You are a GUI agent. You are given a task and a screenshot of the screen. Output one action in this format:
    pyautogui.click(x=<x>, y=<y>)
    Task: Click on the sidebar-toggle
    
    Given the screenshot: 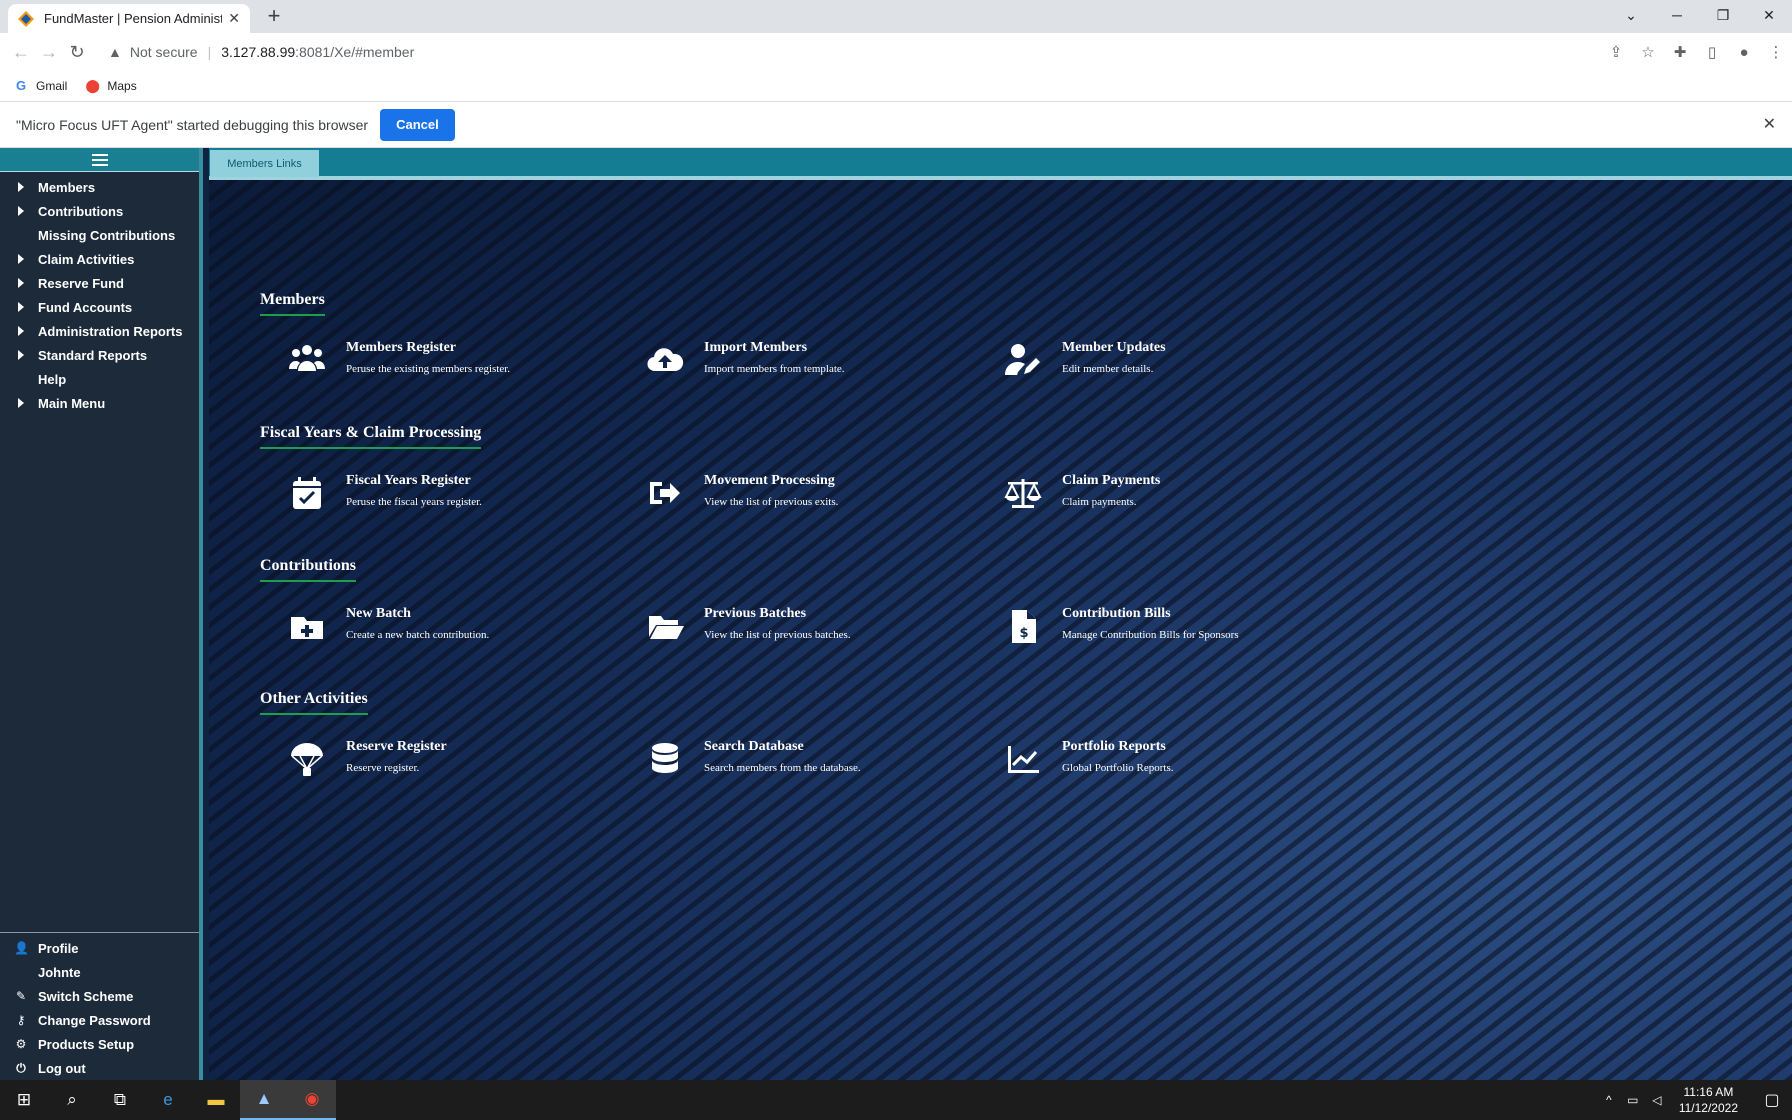 What is the action you would take?
    pyautogui.click(x=99, y=160)
    